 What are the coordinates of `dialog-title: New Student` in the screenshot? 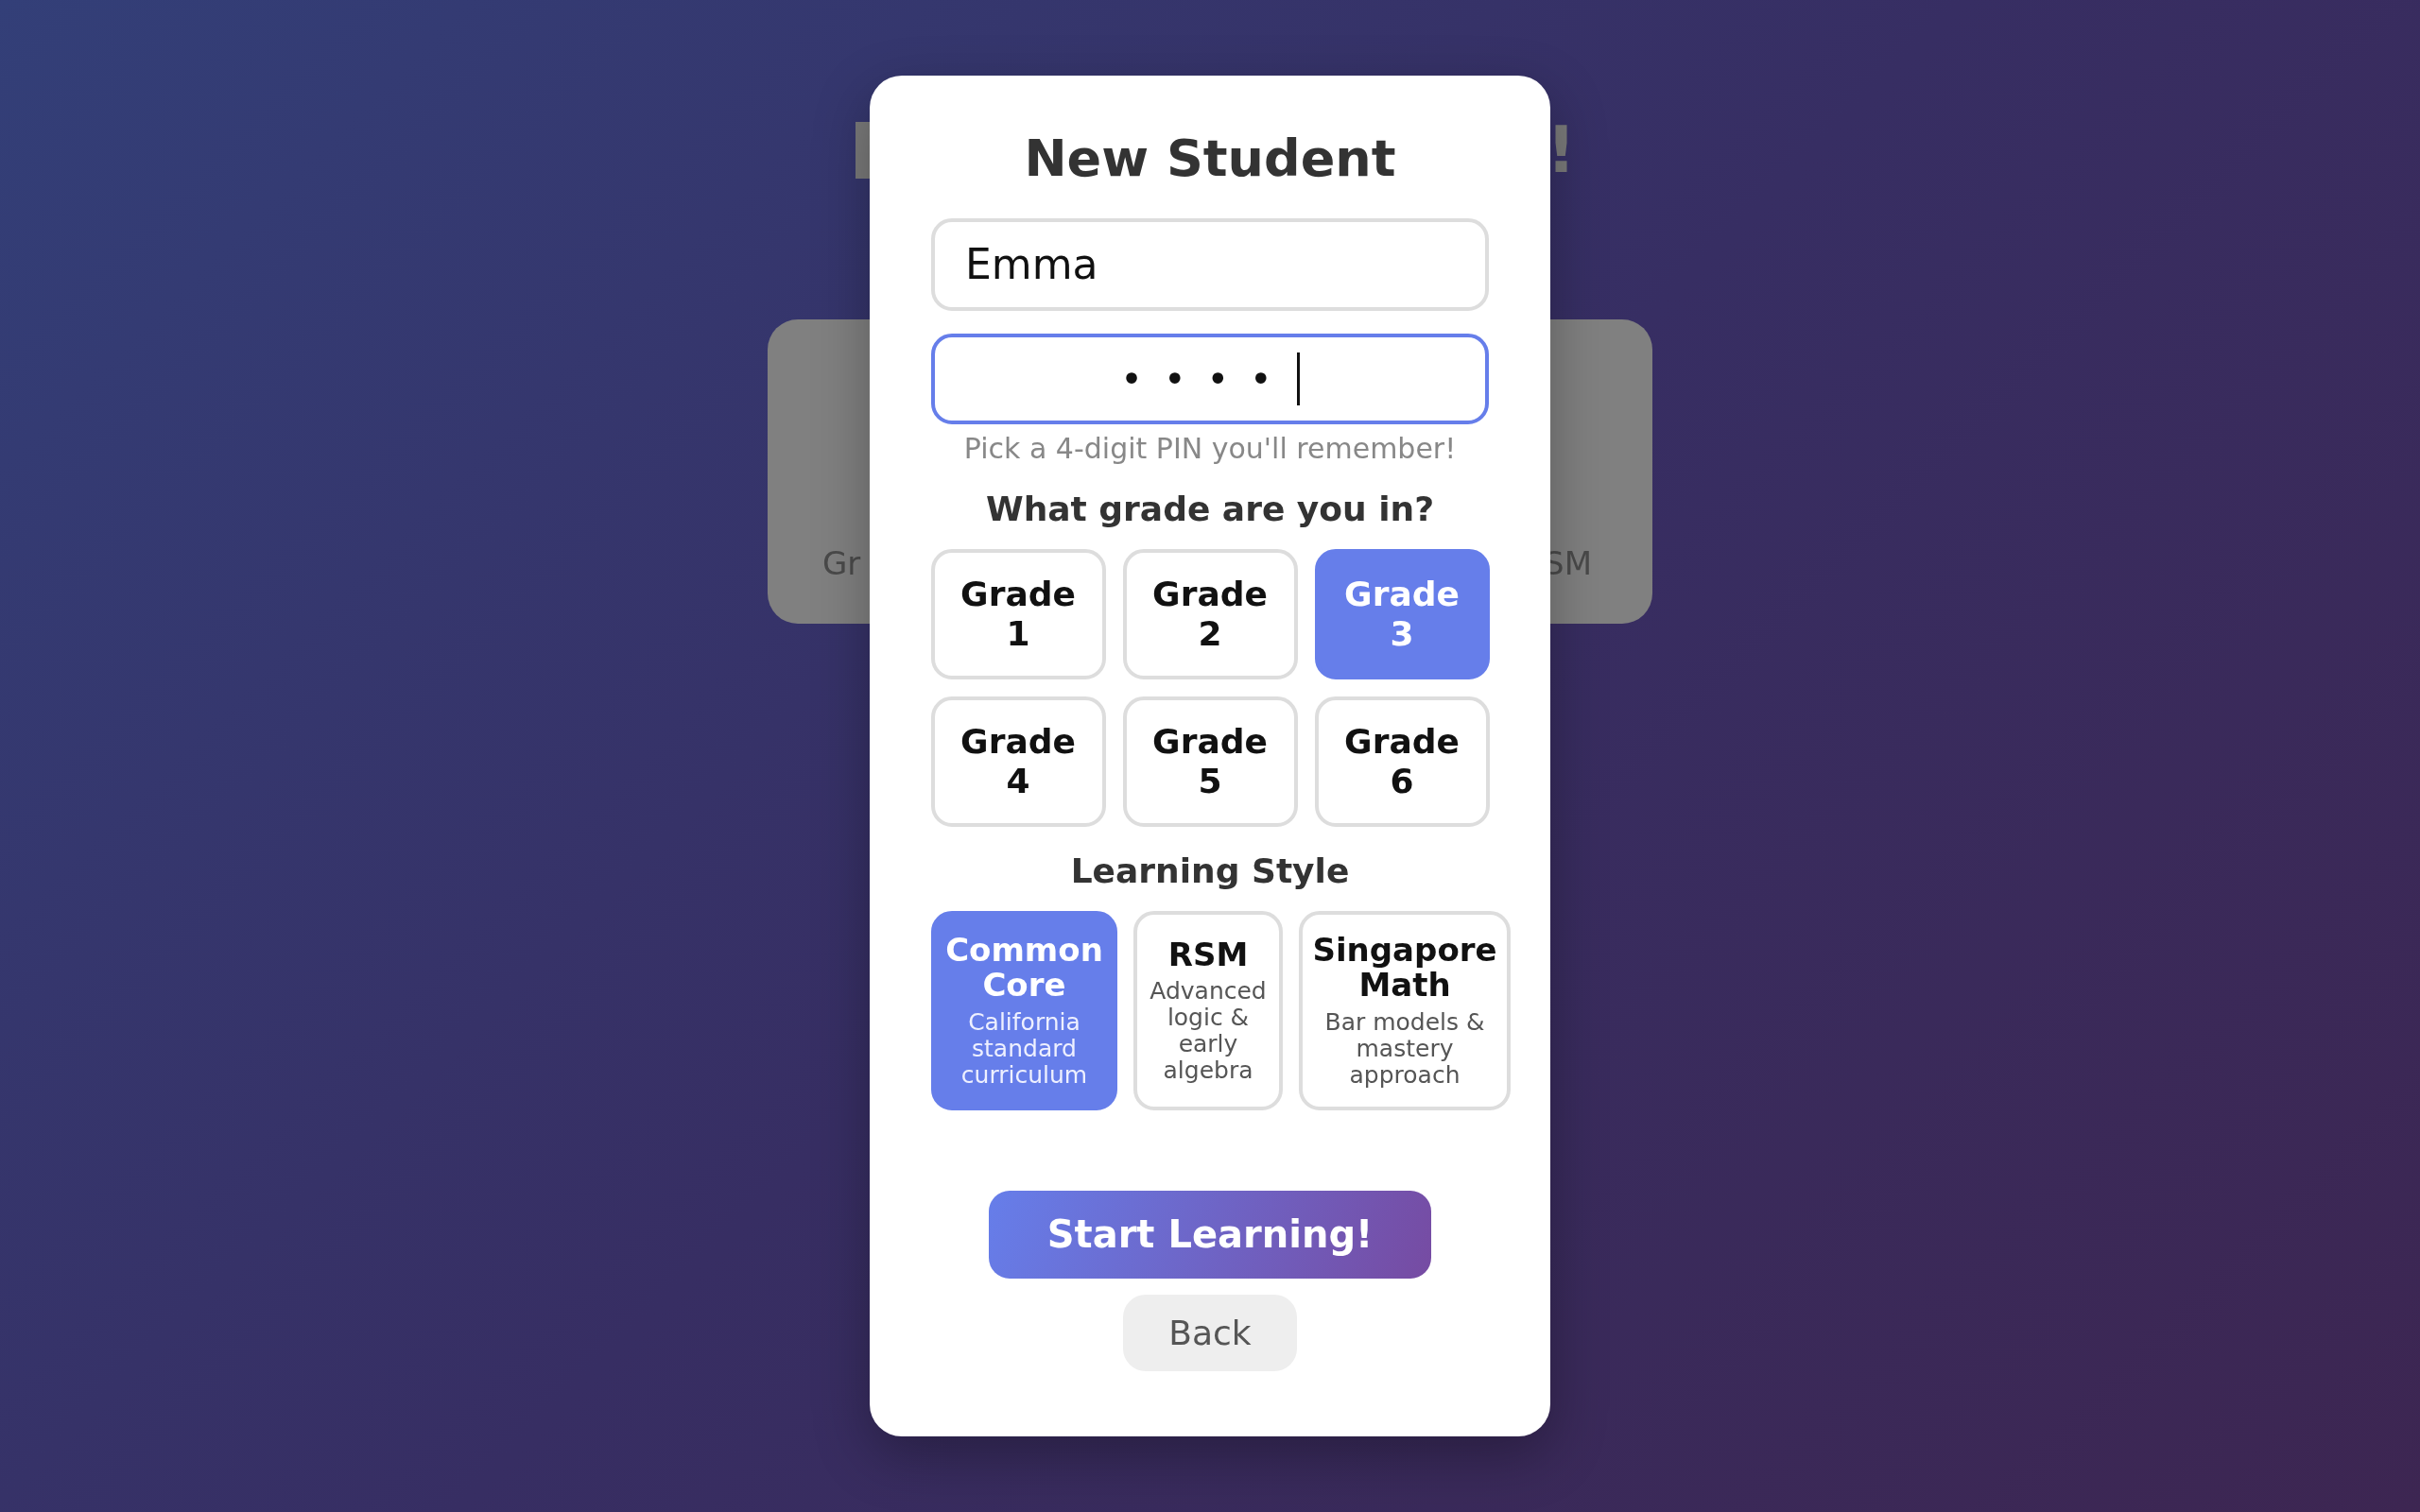 It's located at (1210, 159).